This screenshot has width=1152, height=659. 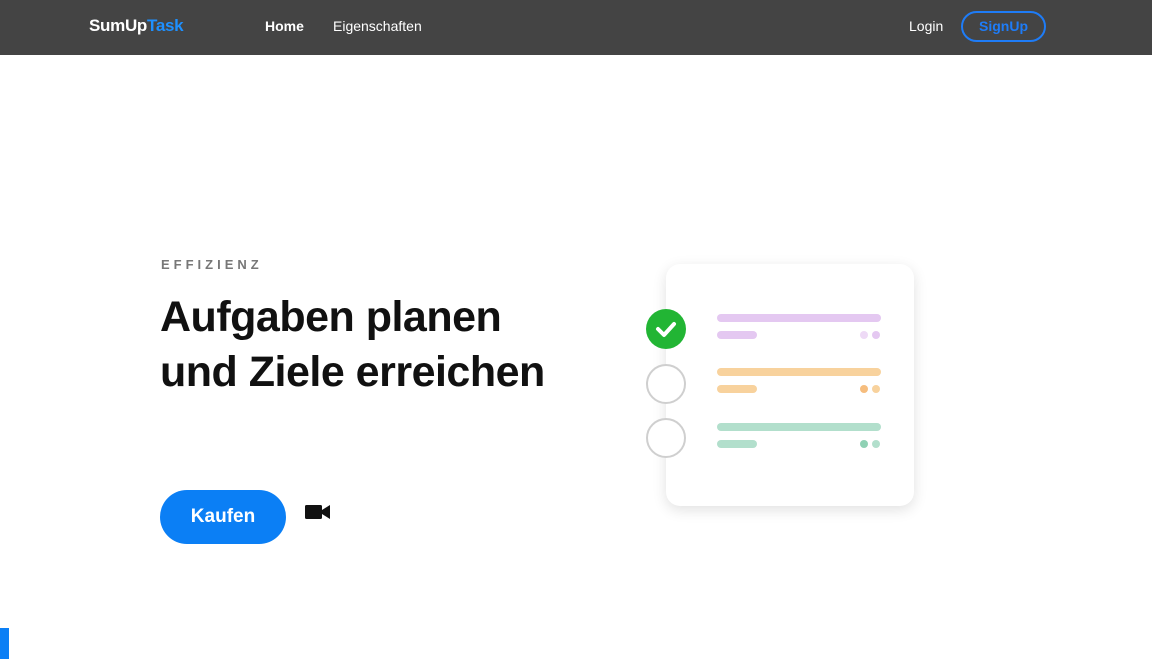 I want to click on brand-logo: SumUpTask, so click(x=136, y=26).